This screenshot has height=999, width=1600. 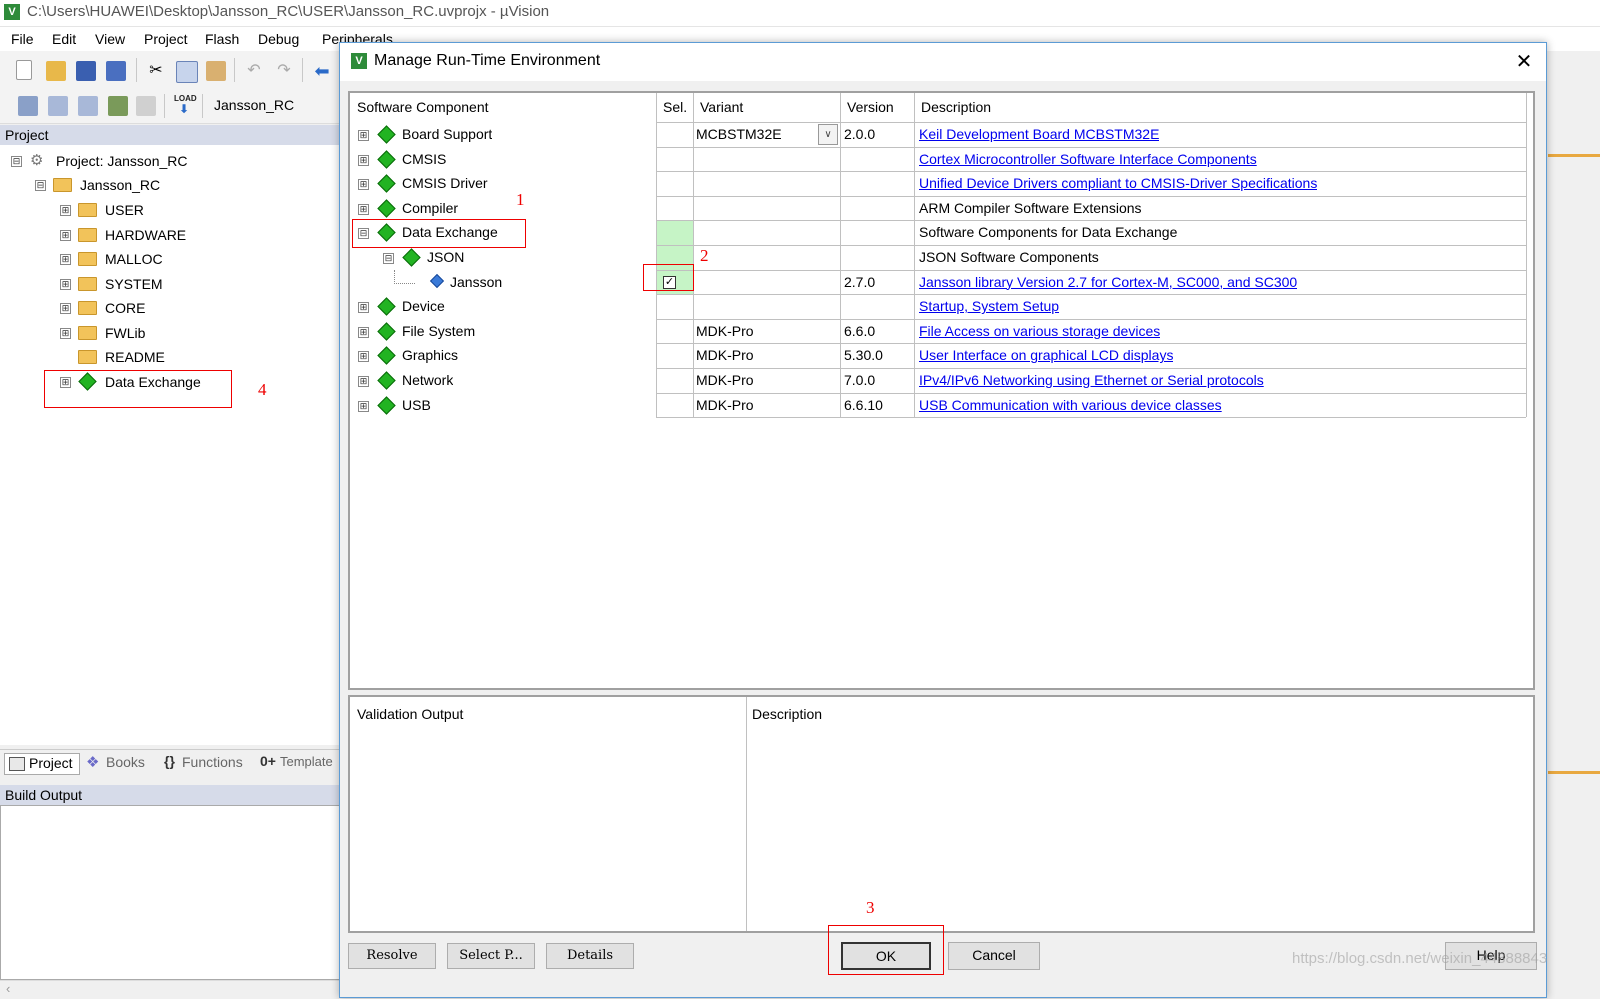 I want to click on col-header-variant: Variant, so click(x=721, y=107).